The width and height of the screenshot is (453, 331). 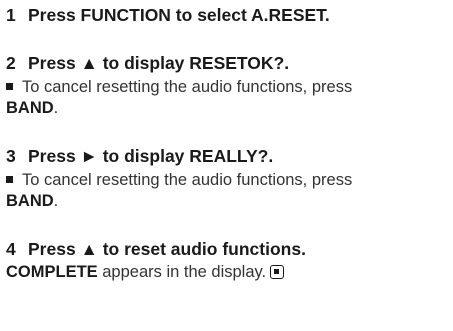 I want to click on end-of-section-icon, so click(x=277, y=272).